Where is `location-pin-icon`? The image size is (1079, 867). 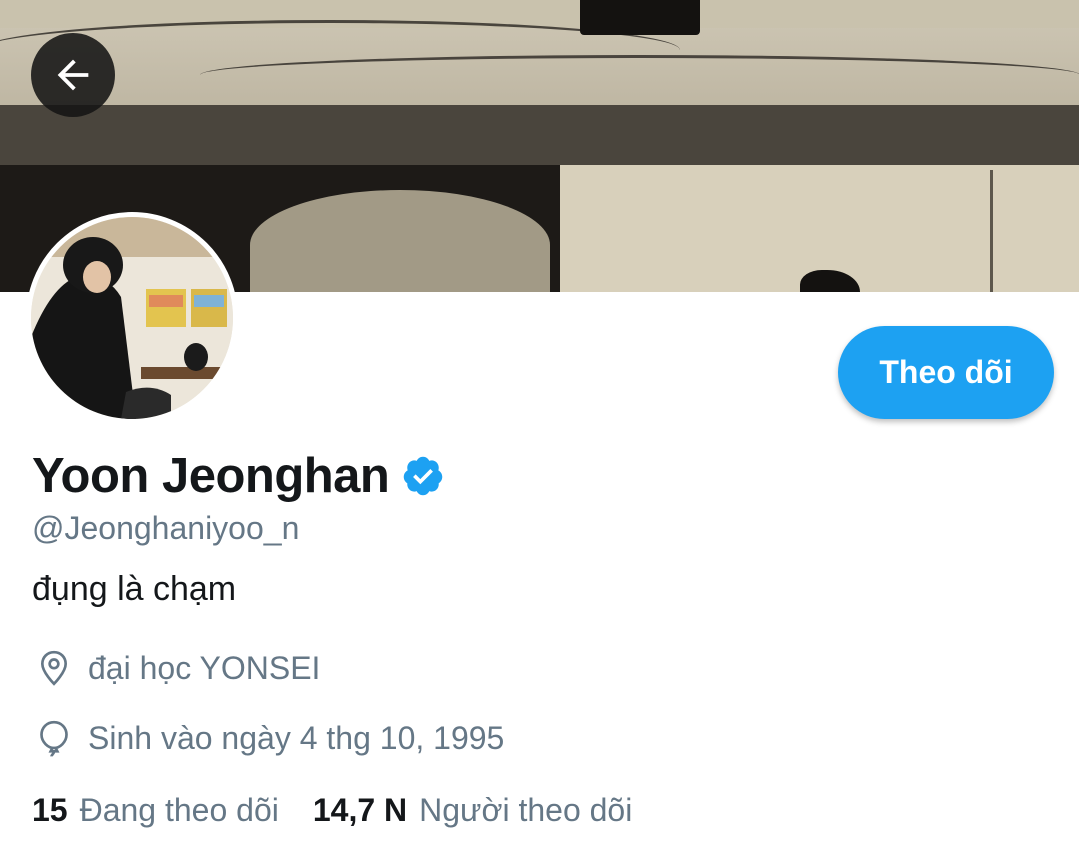
location-pin-icon is located at coordinates (54, 668).